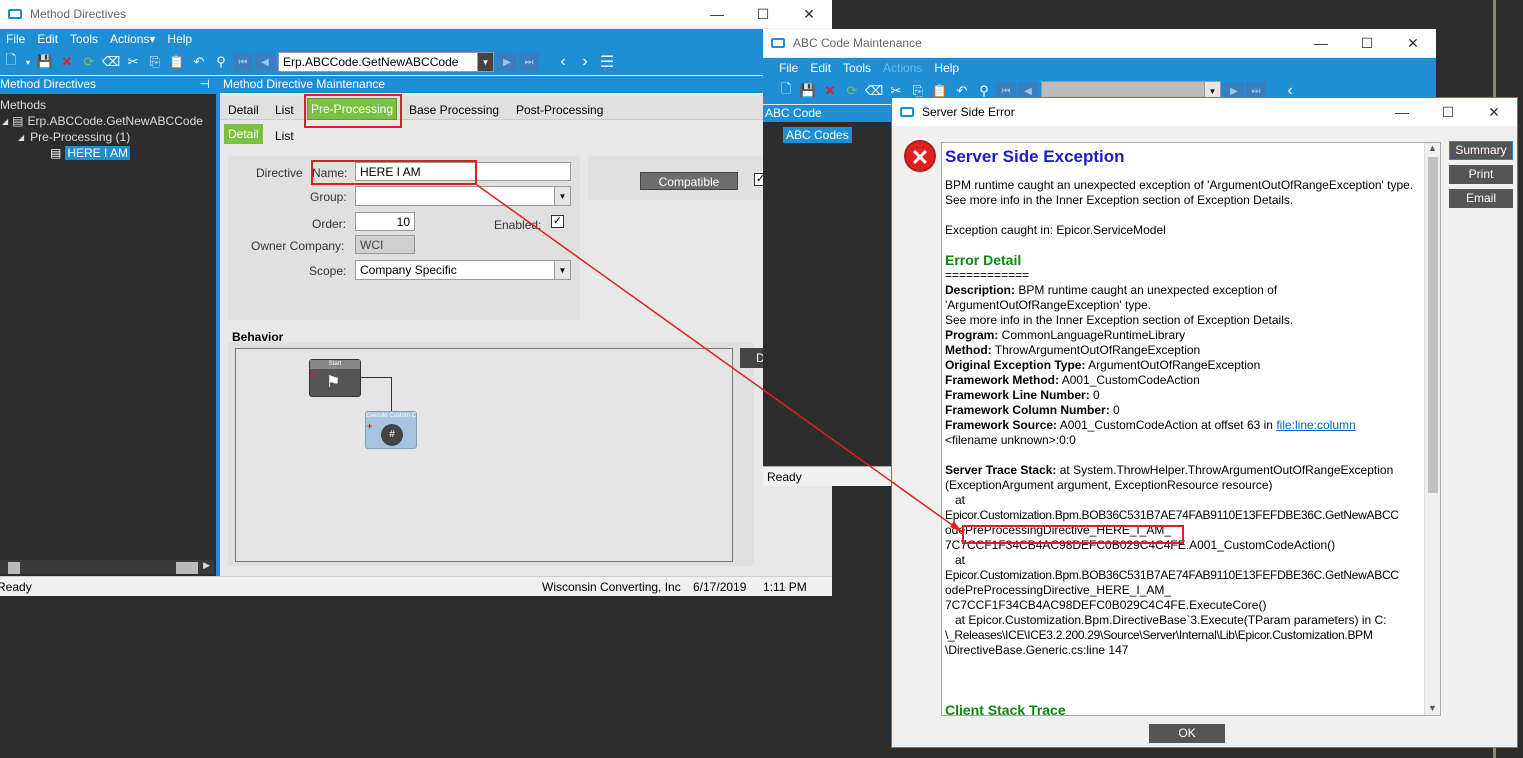 The height and width of the screenshot is (758, 1523). I want to click on menu-actions: Actions, so click(902, 68).